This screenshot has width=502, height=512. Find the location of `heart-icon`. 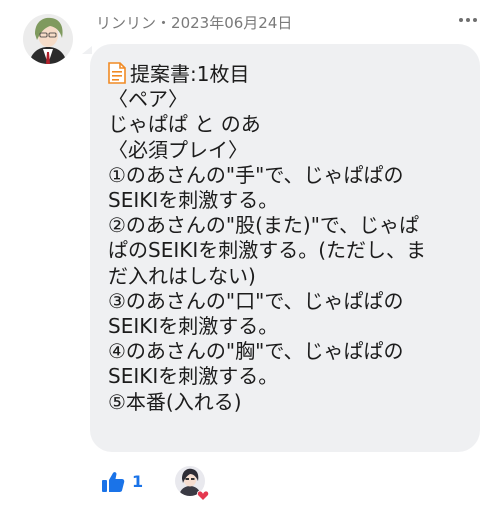

heart-icon is located at coordinates (203, 494).